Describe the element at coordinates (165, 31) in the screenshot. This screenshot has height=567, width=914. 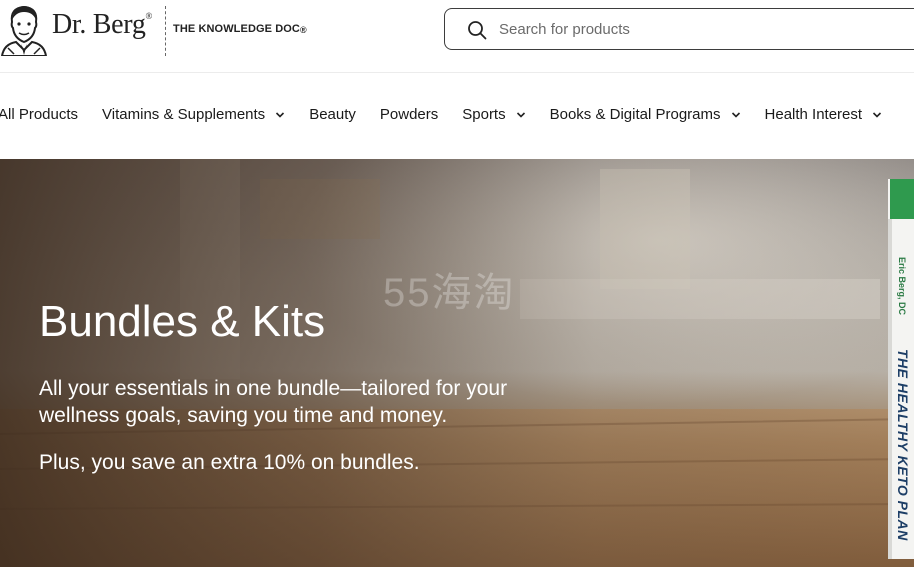
I see `logo-divider` at that location.